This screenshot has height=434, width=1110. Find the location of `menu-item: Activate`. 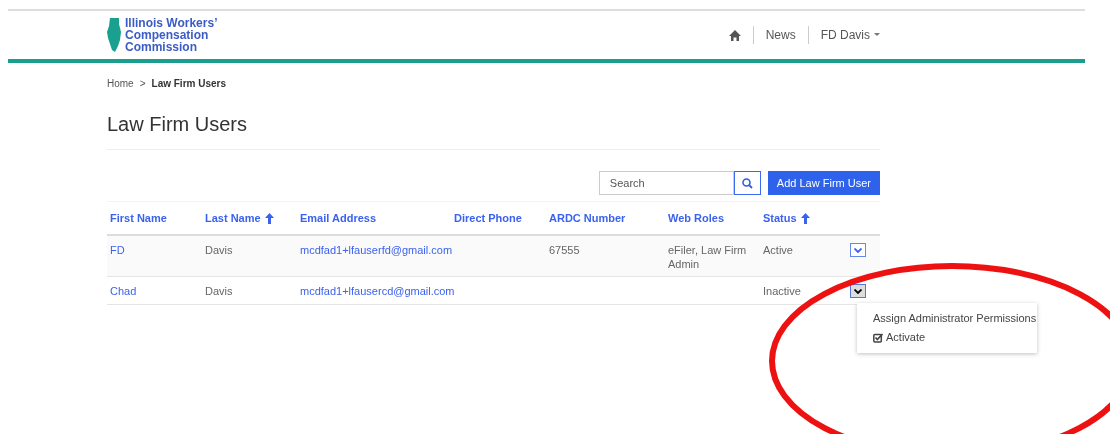

menu-item: Activate is located at coordinates (947, 337).